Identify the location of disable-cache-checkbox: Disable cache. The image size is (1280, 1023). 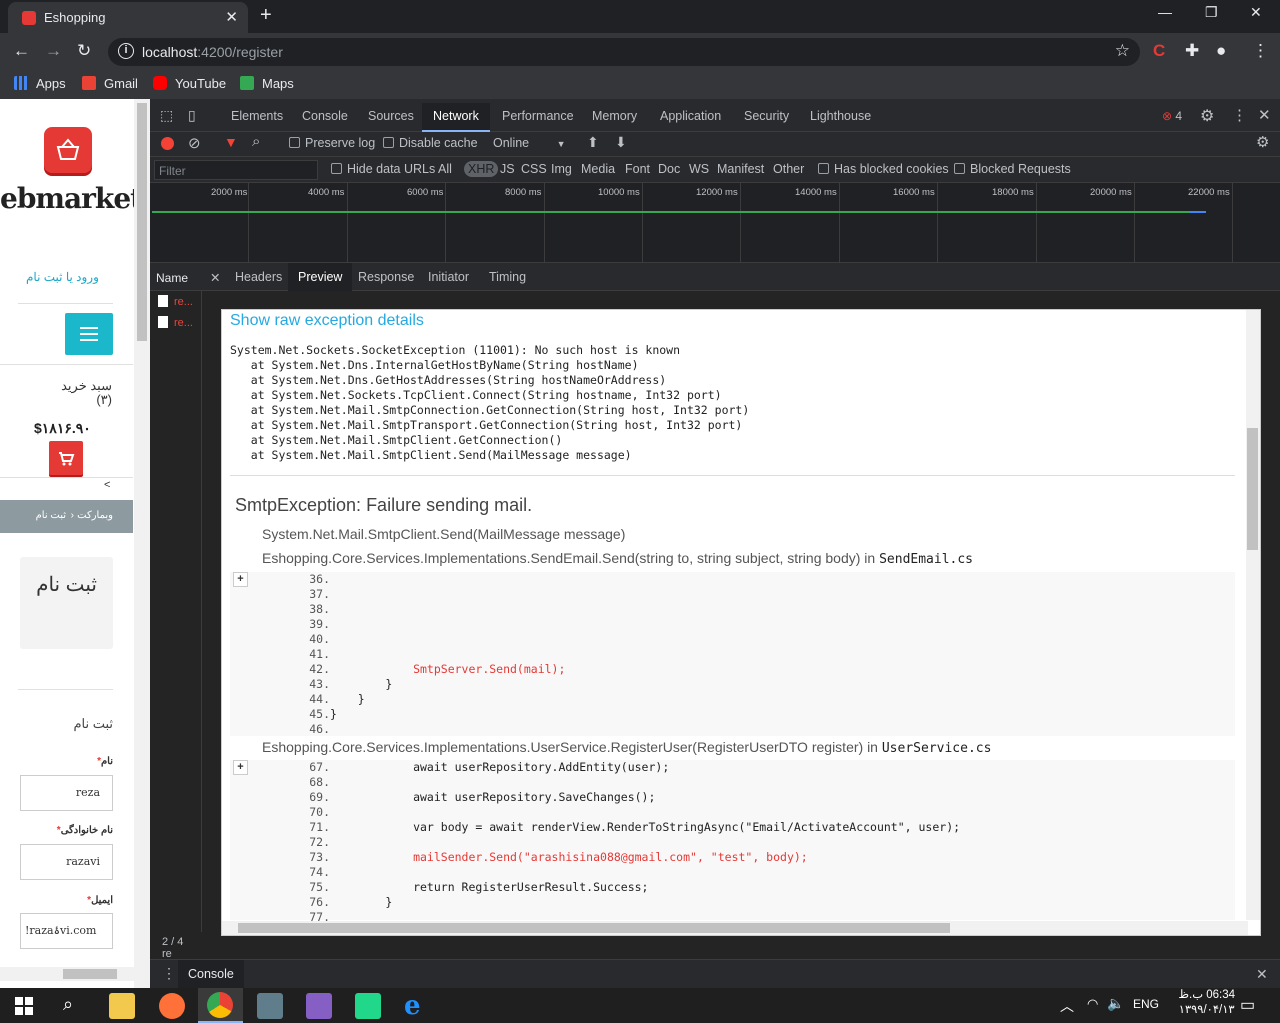
(430, 143).